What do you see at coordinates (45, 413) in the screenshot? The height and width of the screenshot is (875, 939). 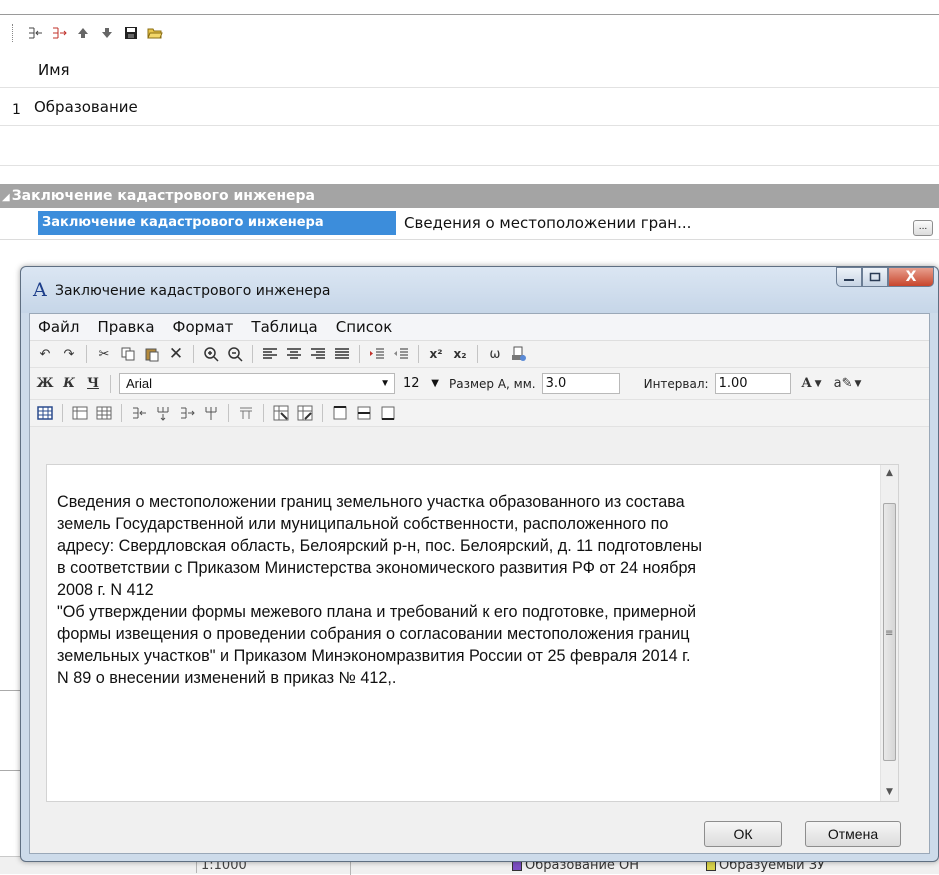 I see `insert-table-icon` at bounding box center [45, 413].